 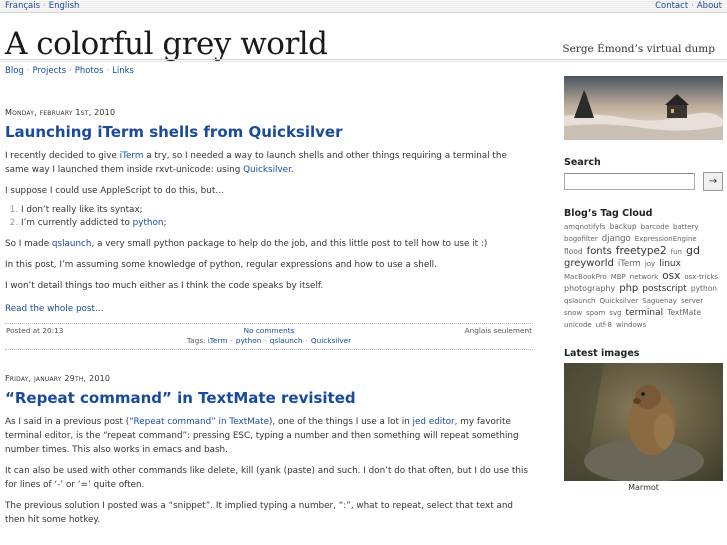 What do you see at coordinates (713, 181) in the screenshot?
I see `search-button: →` at bounding box center [713, 181].